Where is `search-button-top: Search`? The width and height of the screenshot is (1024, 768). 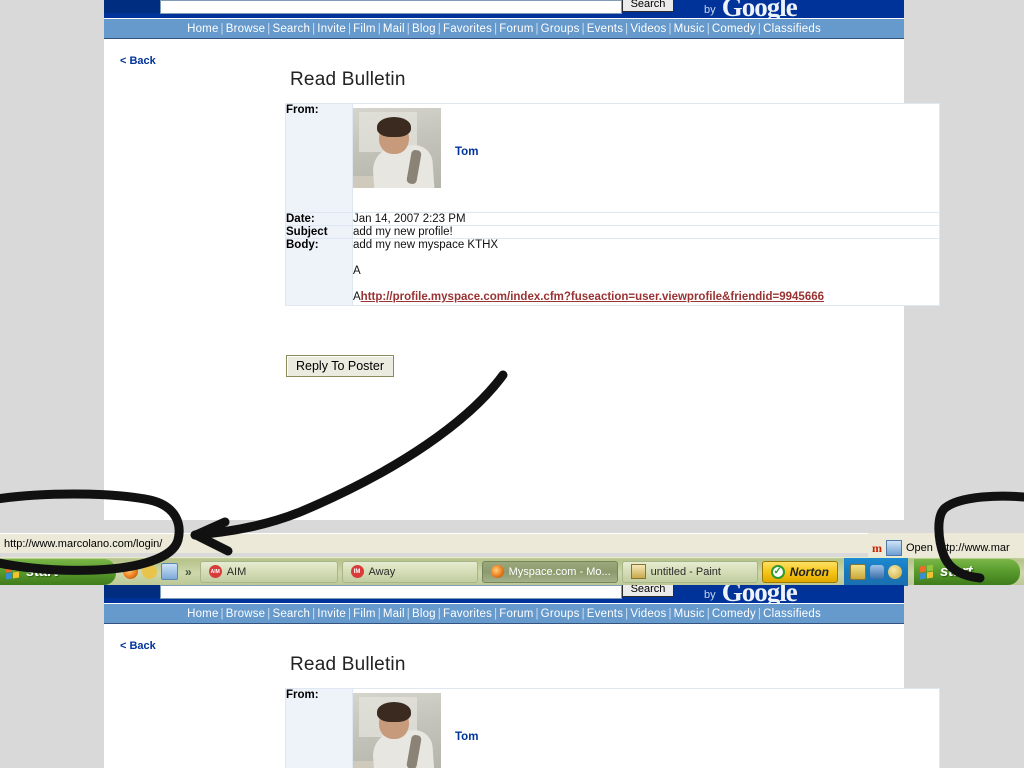 search-button-top: Search is located at coordinates (648, 6).